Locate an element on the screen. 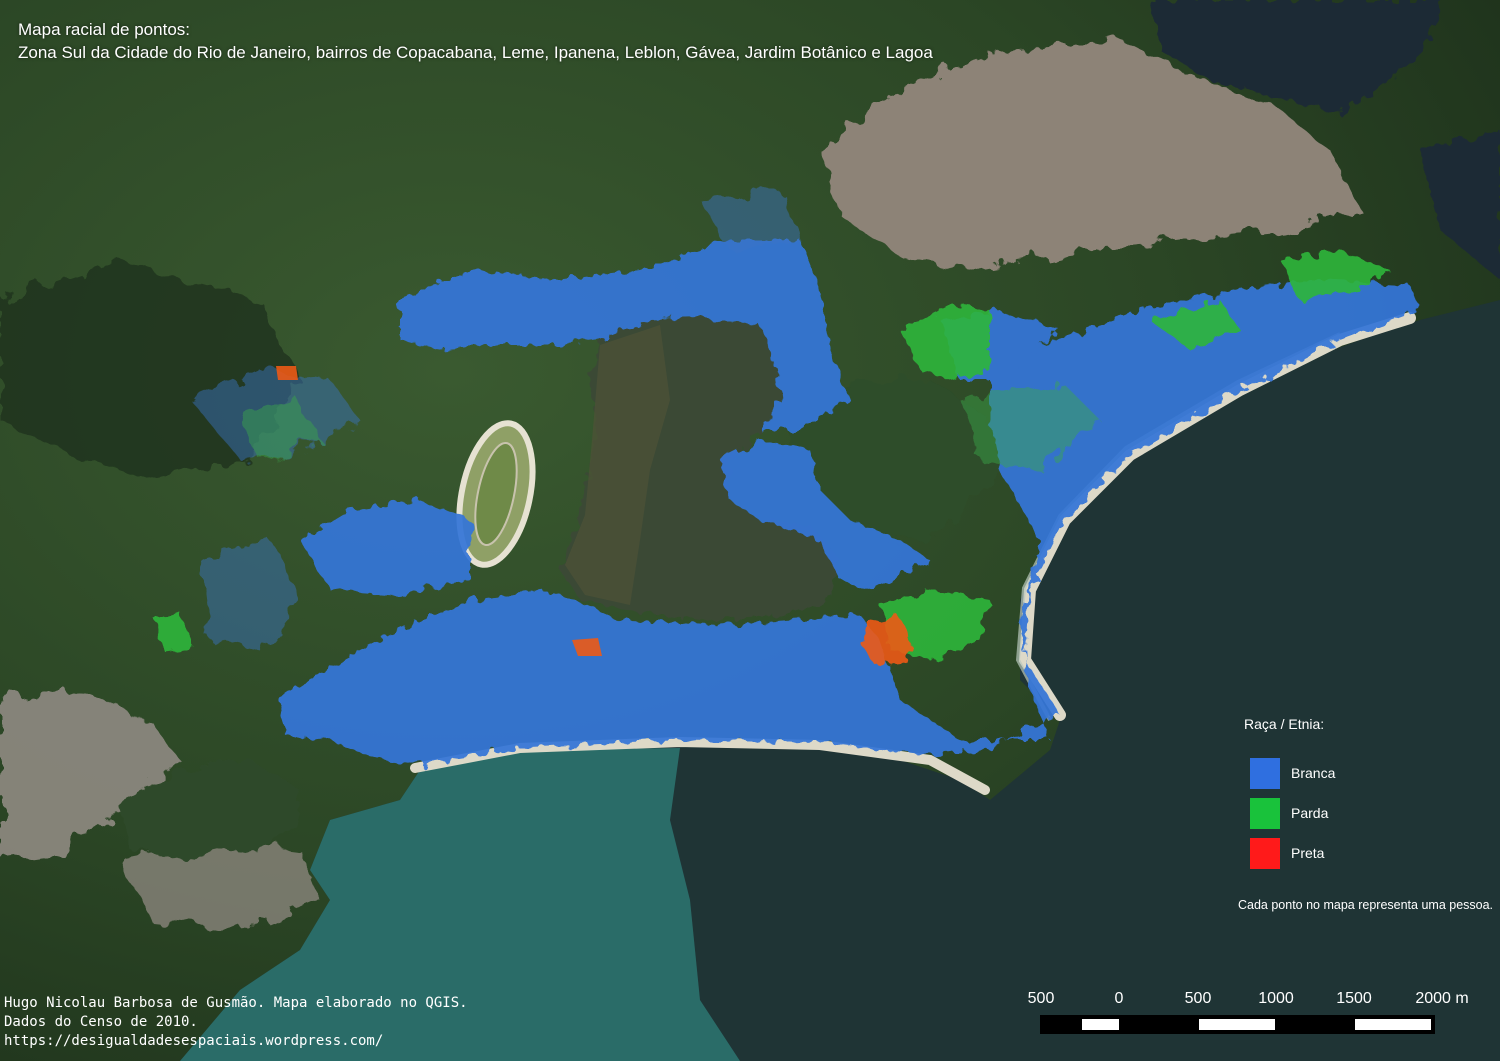 The width and height of the screenshot is (1500, 1061). scale-label-4: 1500 is located at coordinates (1354, 998).